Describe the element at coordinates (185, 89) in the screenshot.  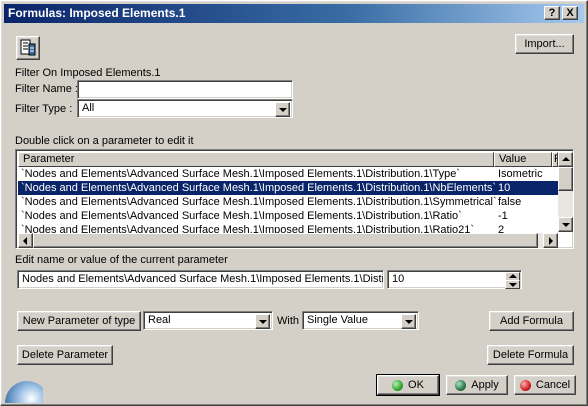
I see `filter-name-input` at that location.